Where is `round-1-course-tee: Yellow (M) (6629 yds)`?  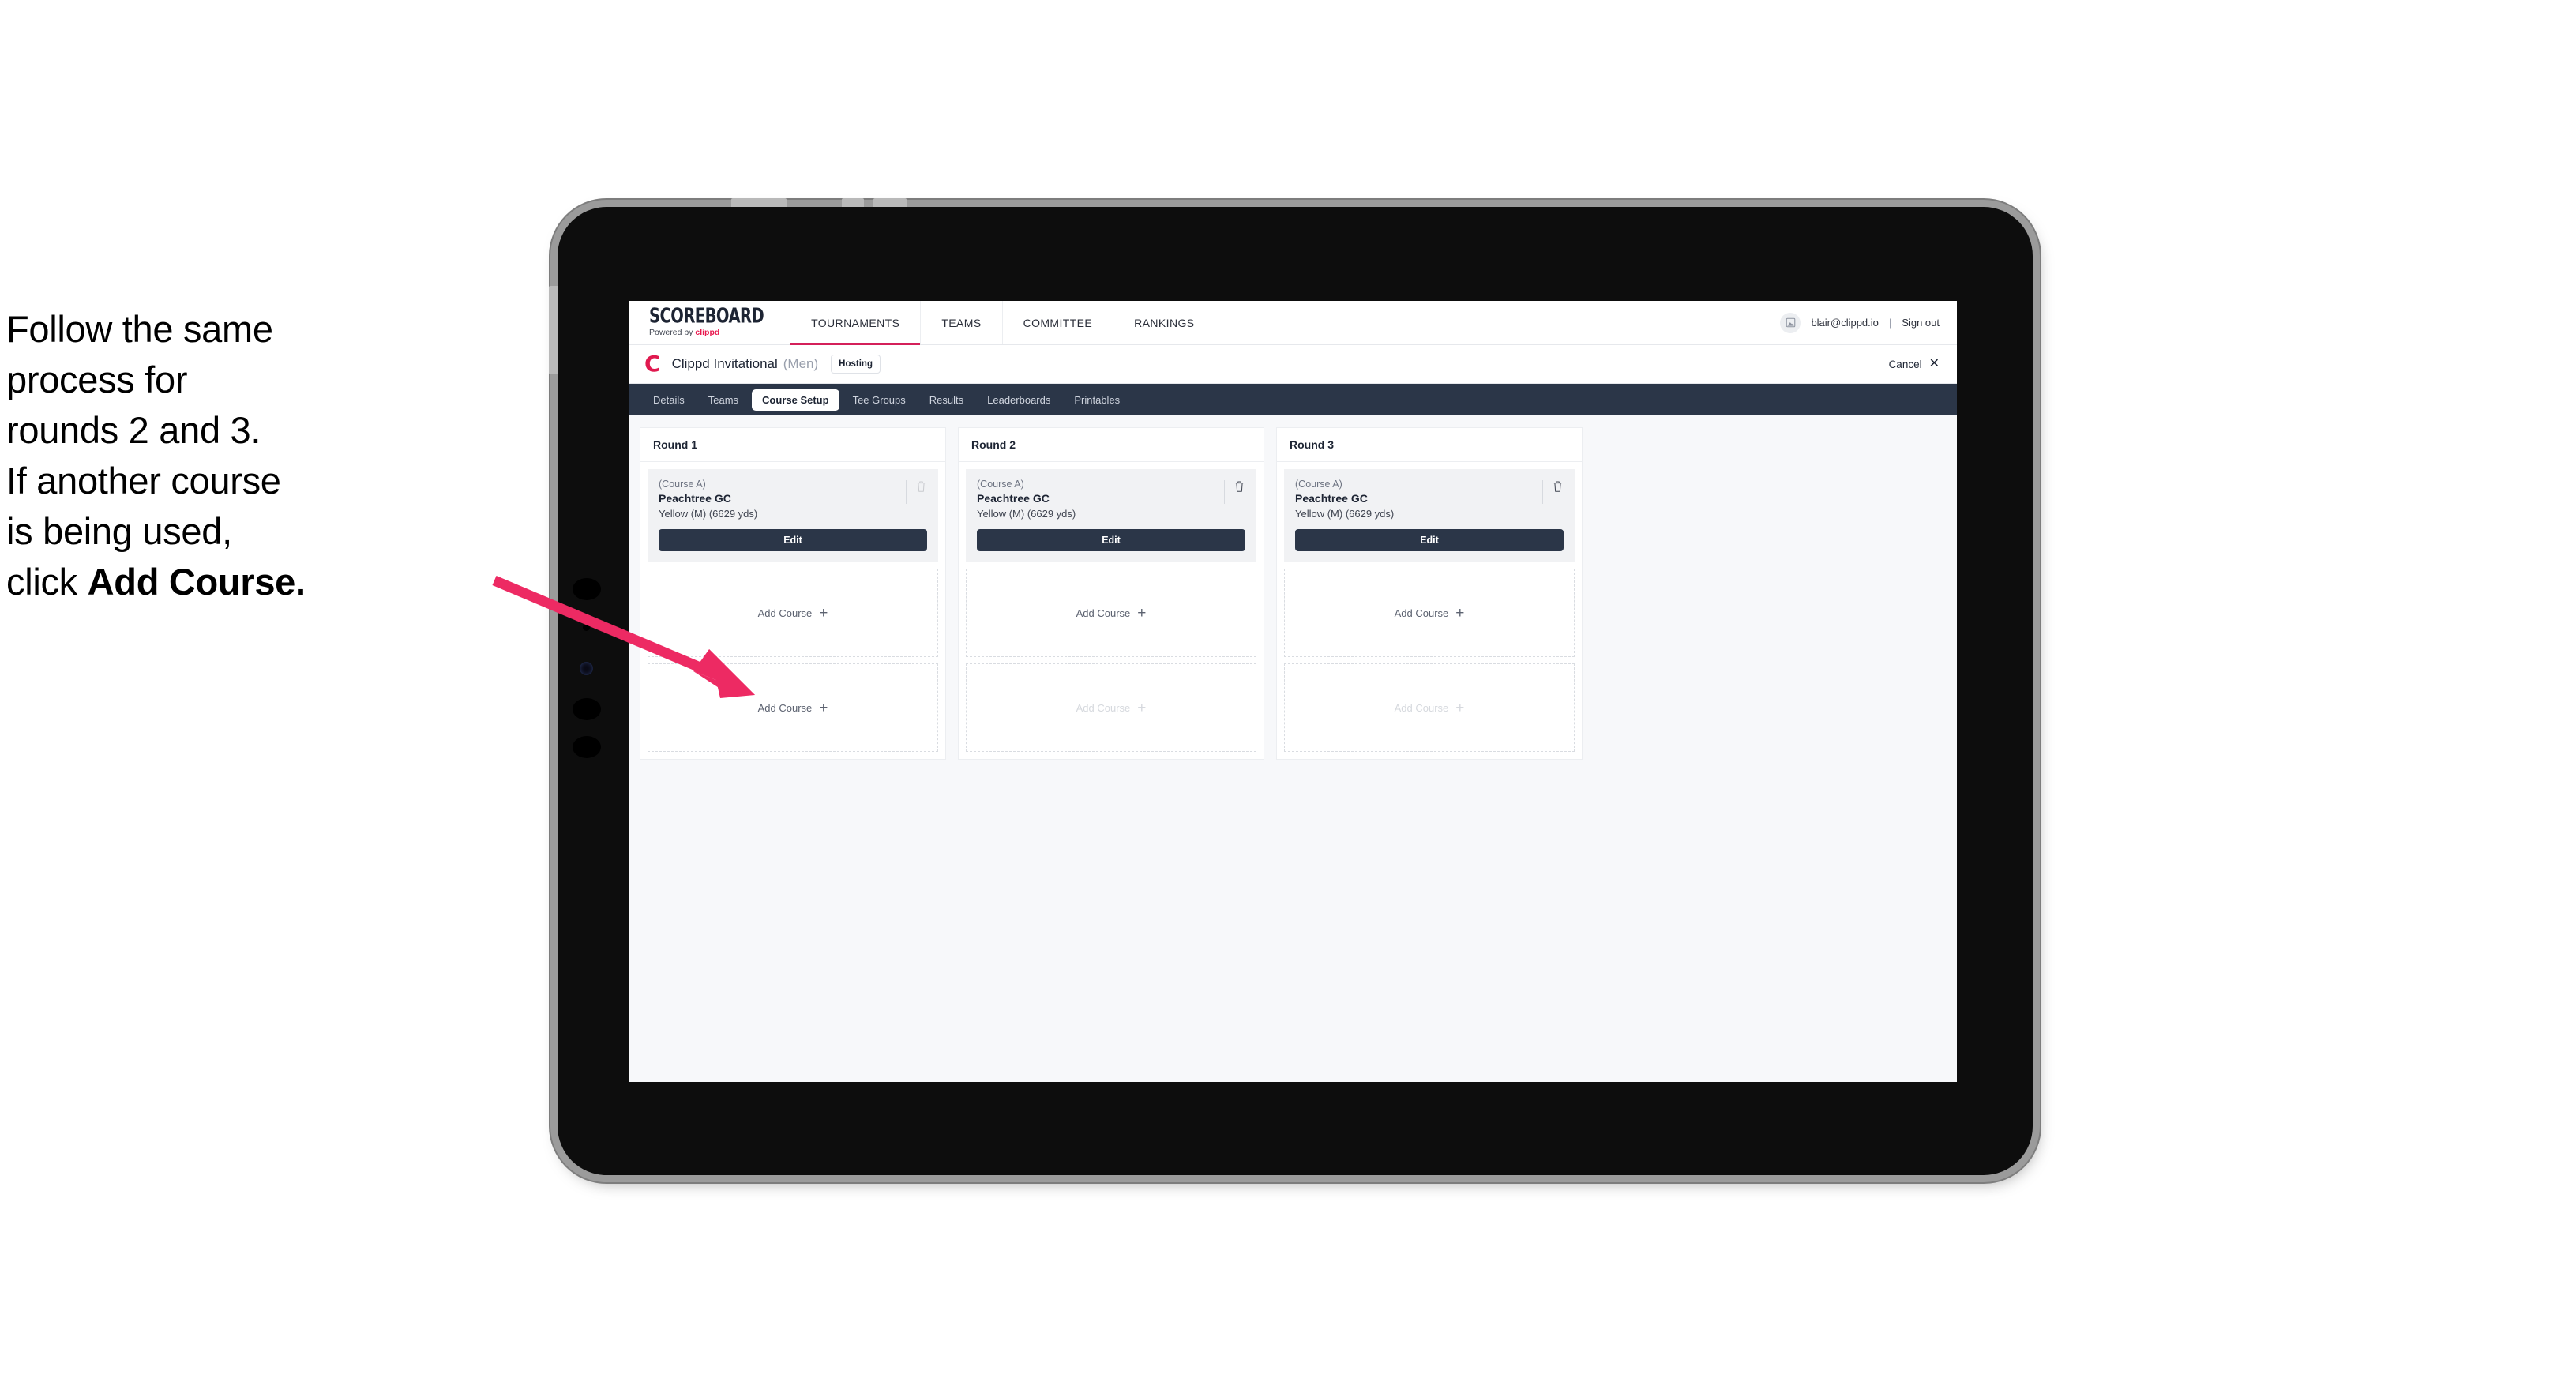 round-1-course-tee: Yellow (M) (6629 yds) is located at coordinates (708, 514).